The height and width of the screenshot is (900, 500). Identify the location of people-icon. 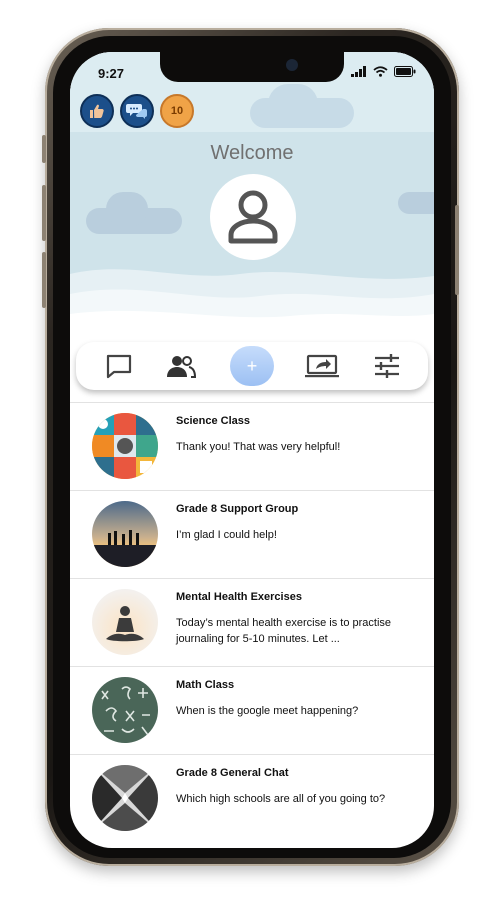
(182, 367).